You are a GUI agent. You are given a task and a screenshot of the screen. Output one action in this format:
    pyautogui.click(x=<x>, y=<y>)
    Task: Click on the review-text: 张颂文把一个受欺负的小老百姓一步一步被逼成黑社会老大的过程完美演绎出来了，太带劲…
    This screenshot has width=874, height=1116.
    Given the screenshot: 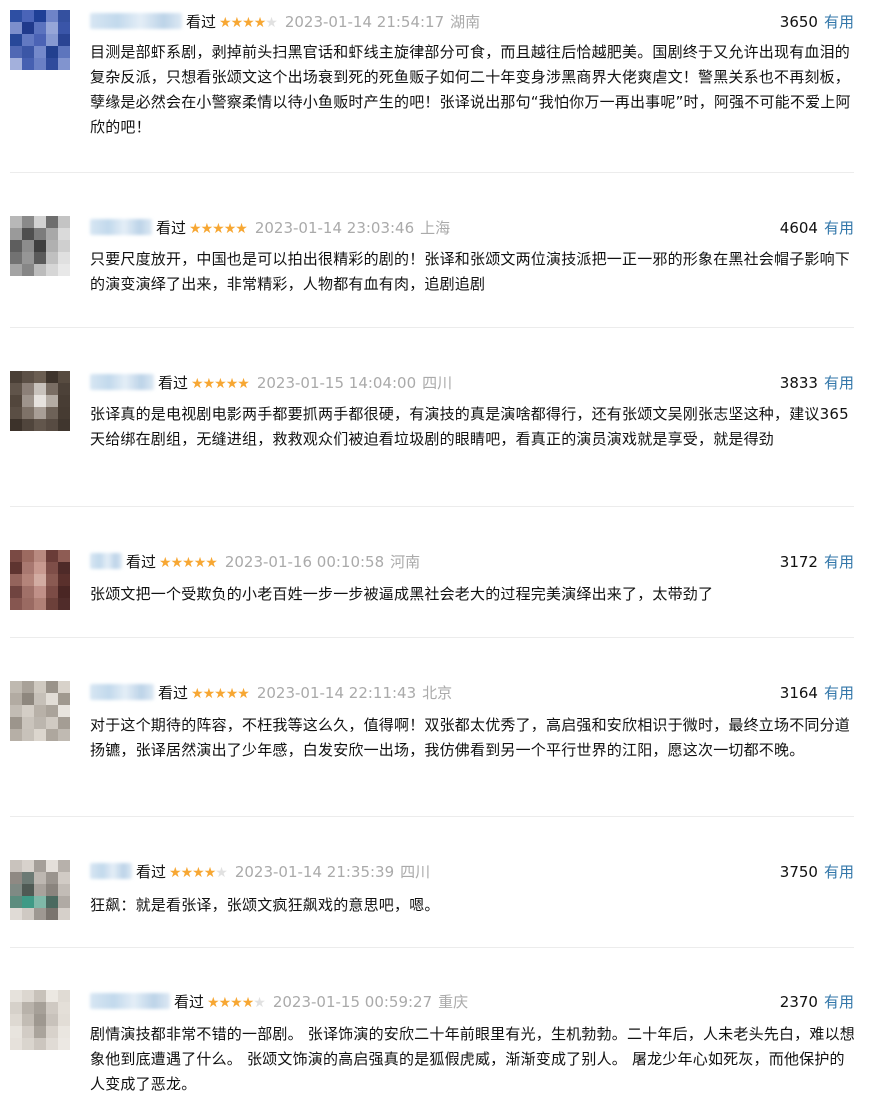 What is the action you would take?
    pyautogui.click(x=402, y=594)
    